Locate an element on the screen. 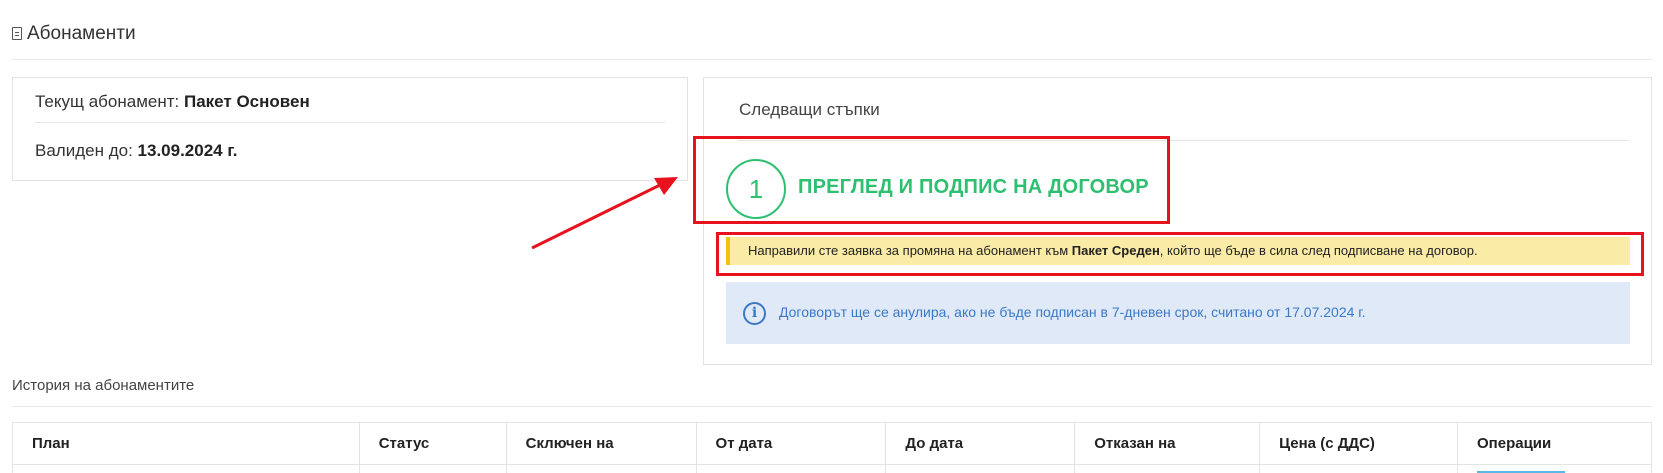  column-header: Цена (с ДДС) is located at coordinates (1358, 443).